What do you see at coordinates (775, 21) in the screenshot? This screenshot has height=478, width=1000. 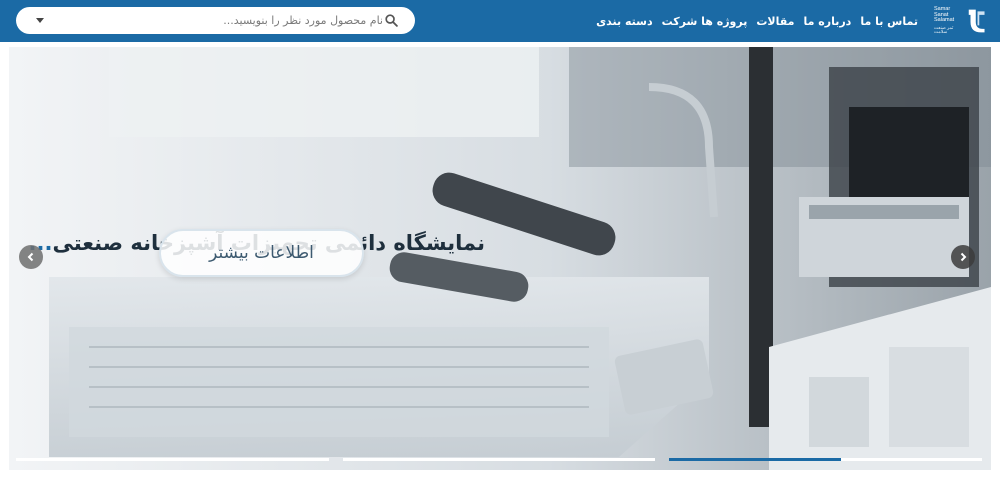 I see `nav-item-articles: مقالات` at bounding box center [775, 21].